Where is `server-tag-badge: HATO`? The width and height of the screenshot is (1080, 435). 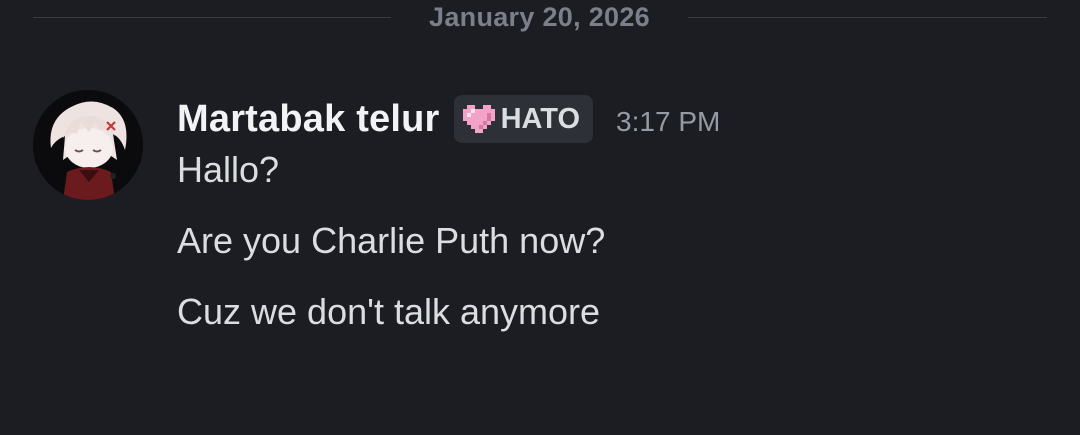 server-tag-badge: HATO is located at coordinates (523, 119).